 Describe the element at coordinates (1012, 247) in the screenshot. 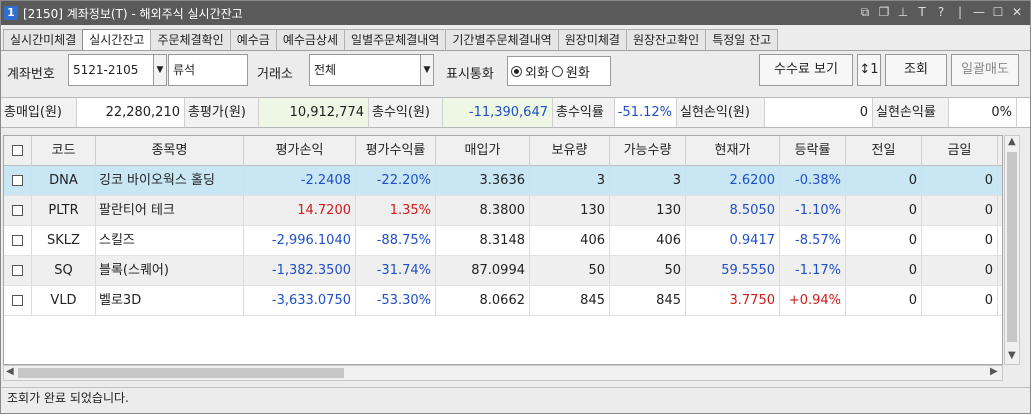

I see `vertical-scroll-thumb` at that location.